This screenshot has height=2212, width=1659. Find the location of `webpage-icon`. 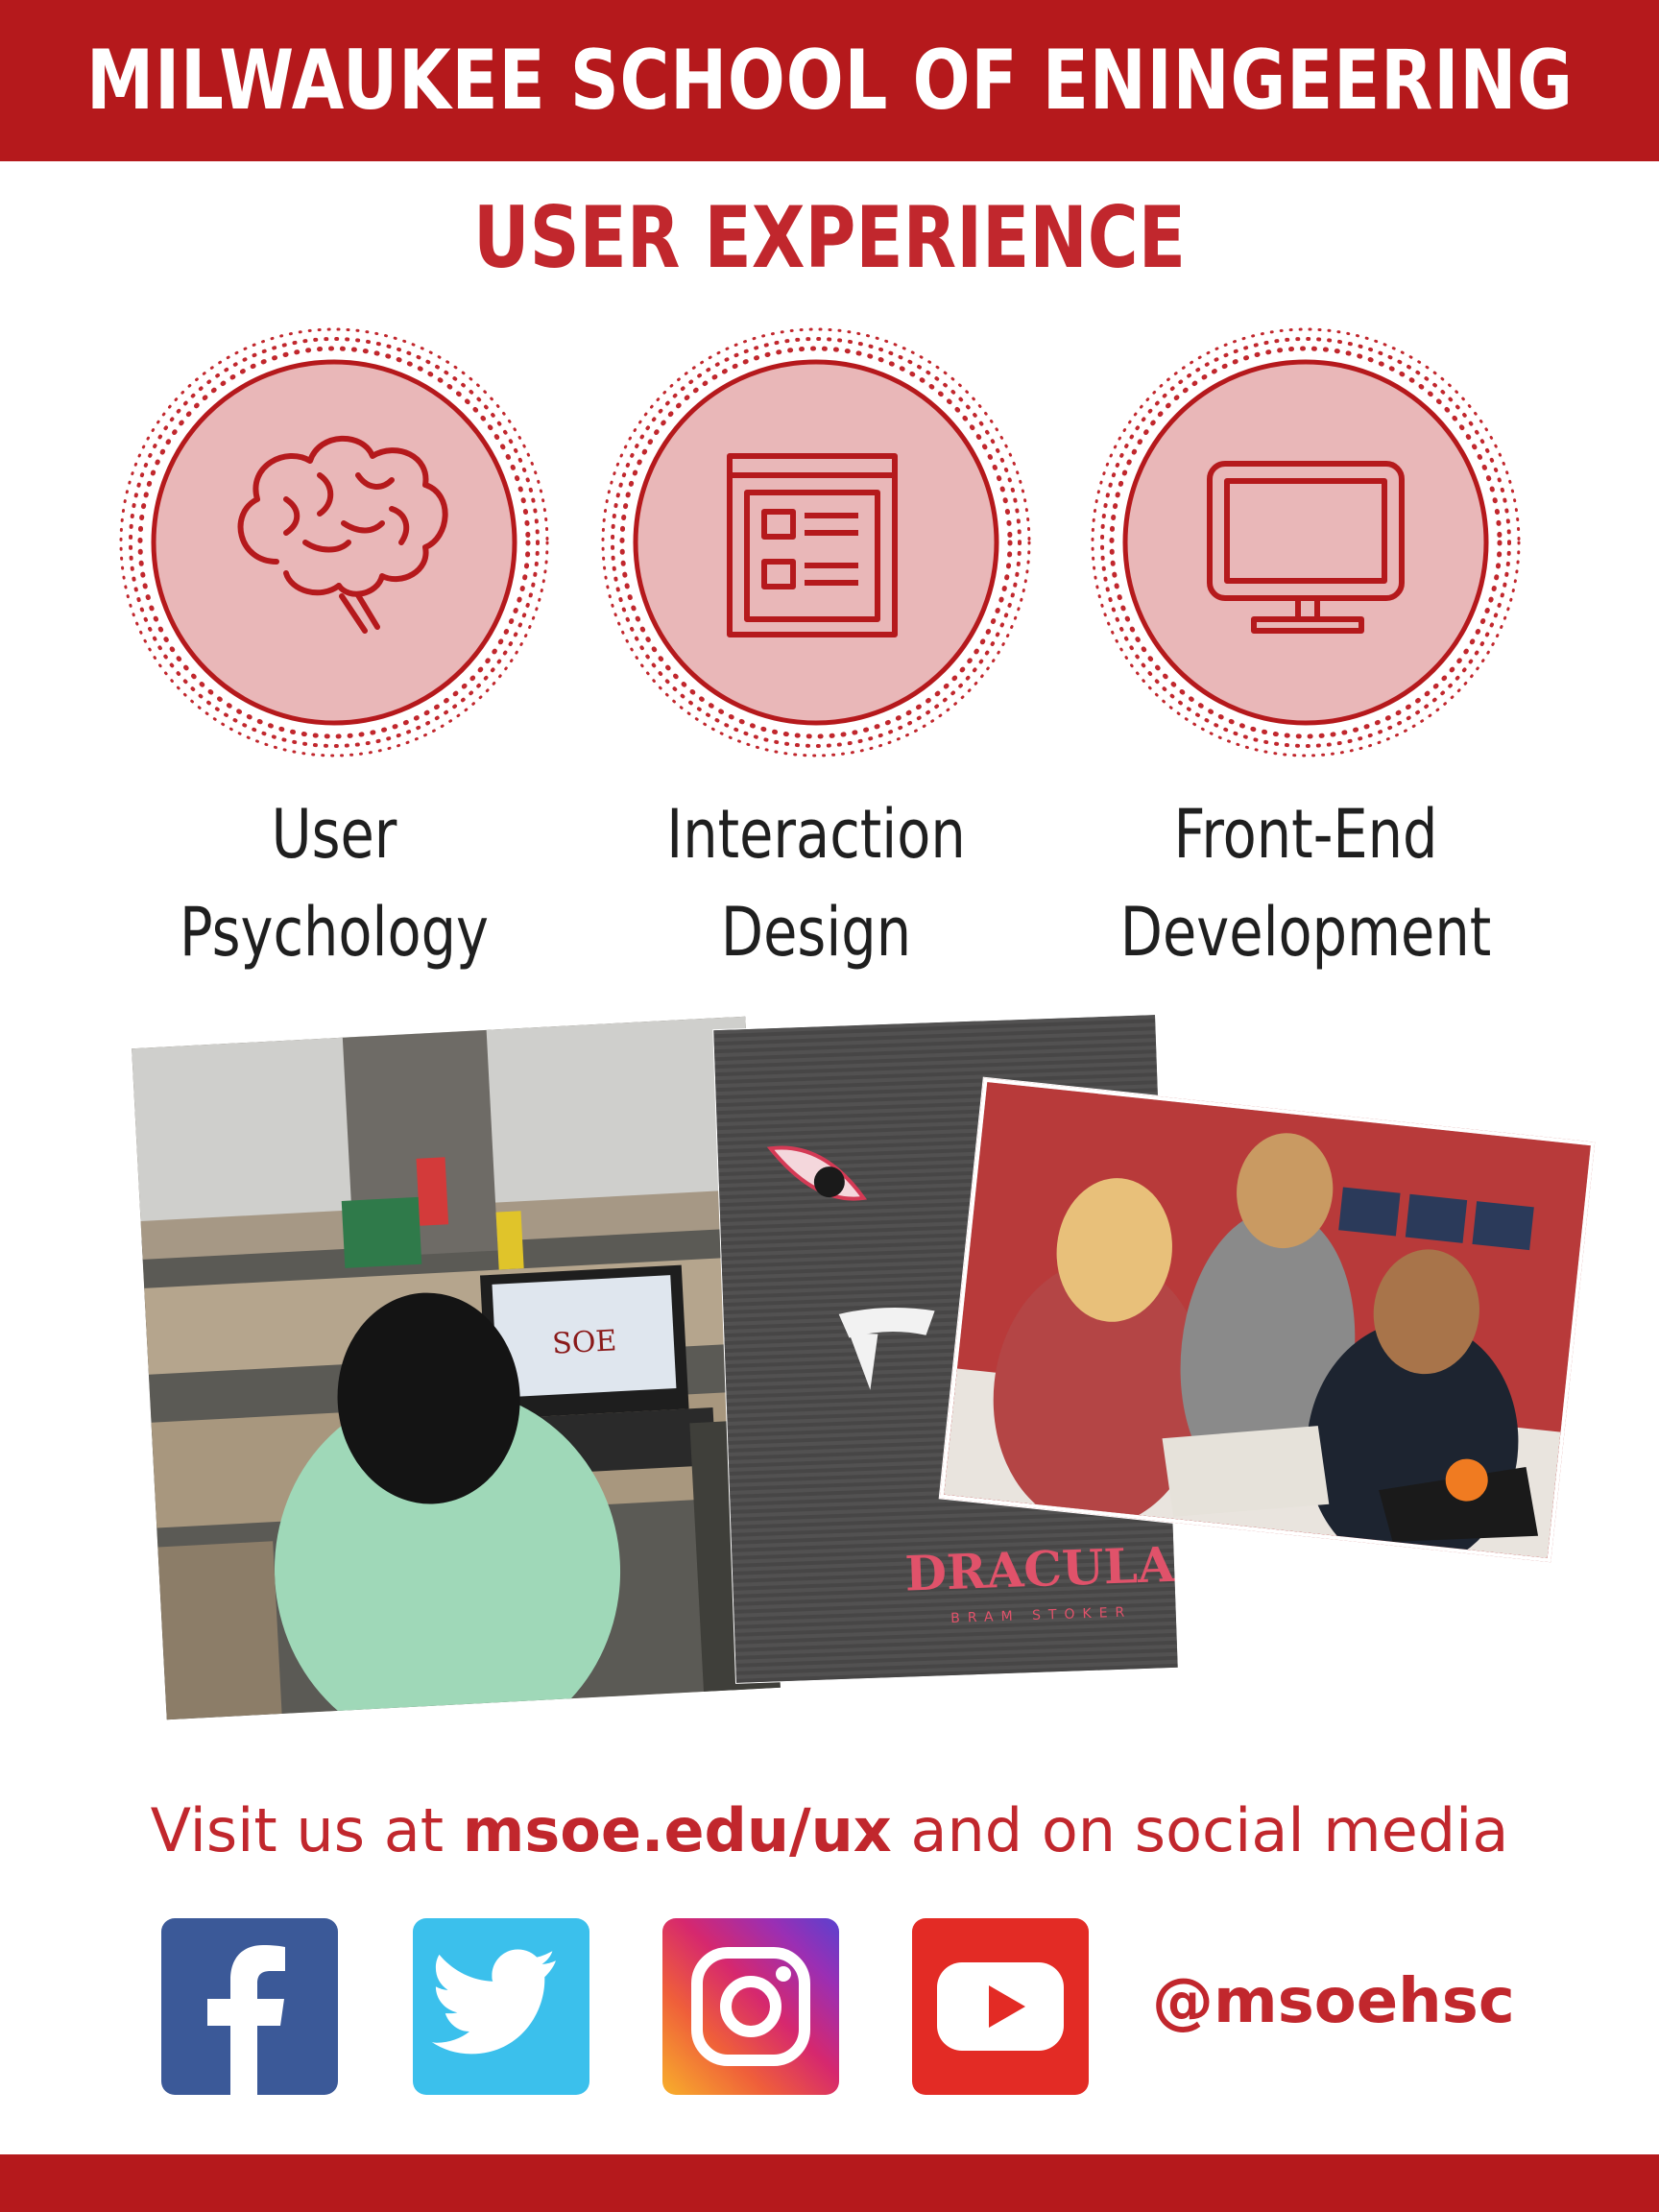

webpage-icon is located at coordinates (812, 545).